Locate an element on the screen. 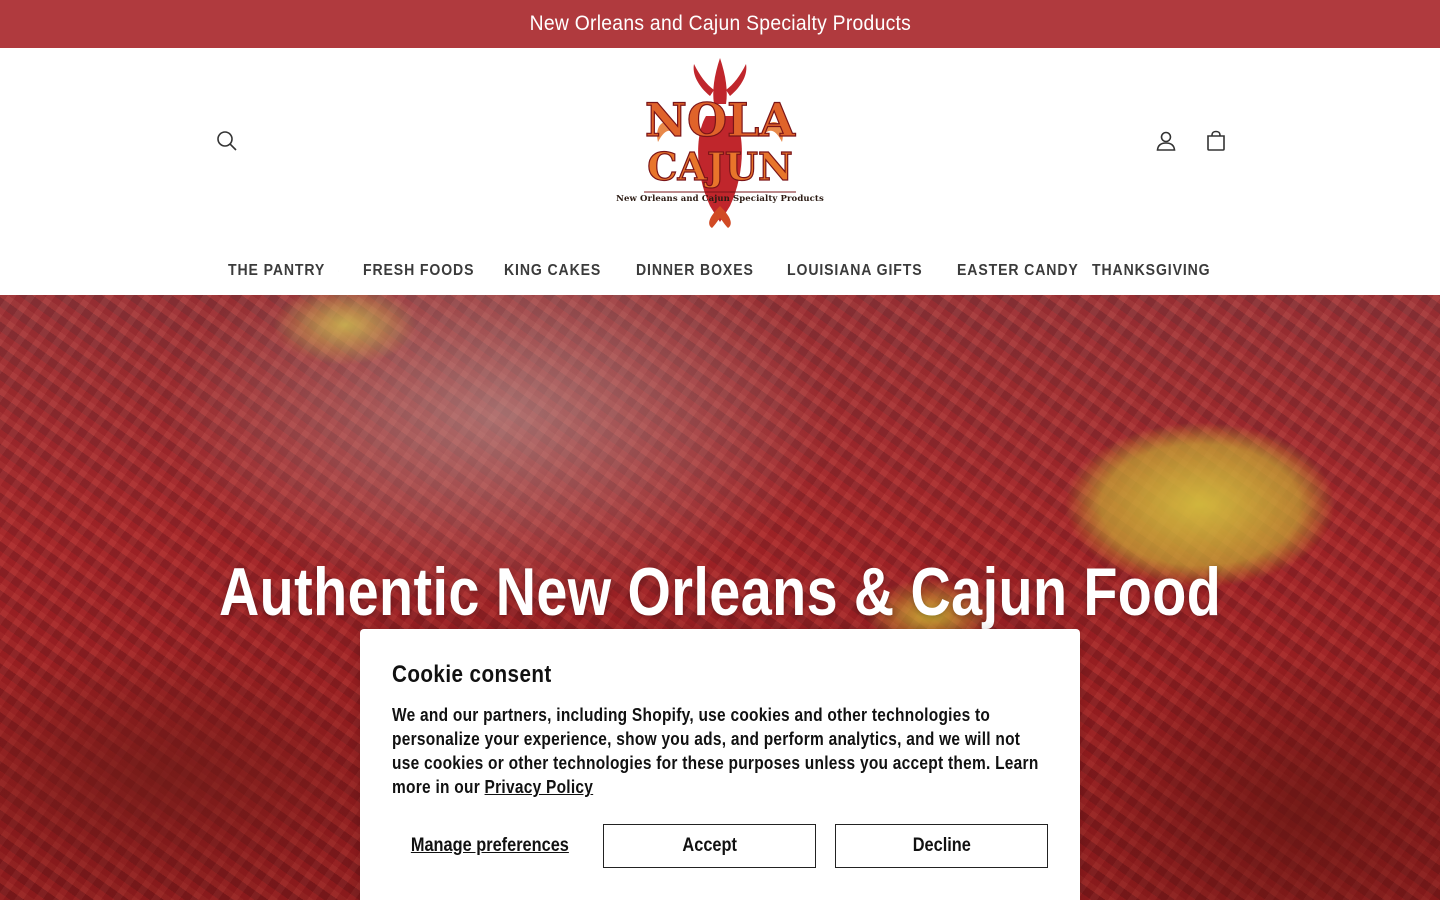 Image resolution: width=1440 pixels, height=900 pixels. announcement-bar: New Orleans and Cajun Specialty Products is located at coordinates (720, 24).